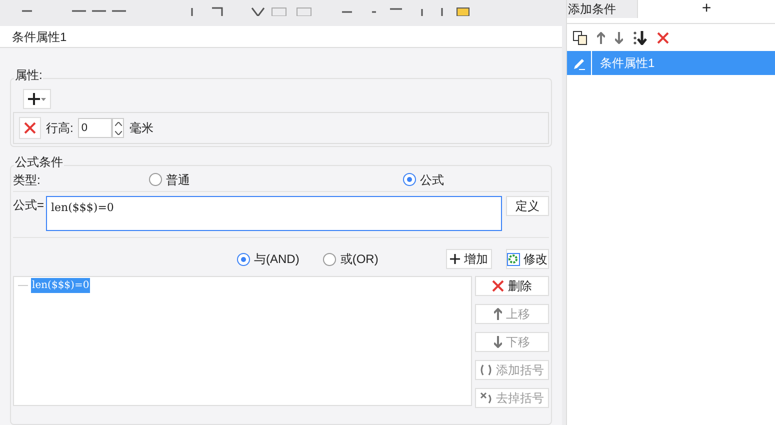 The image size is (775, 425). Describe the element at coordinates (513, 259) in the screenshot. I see `gear-icon` at that location.